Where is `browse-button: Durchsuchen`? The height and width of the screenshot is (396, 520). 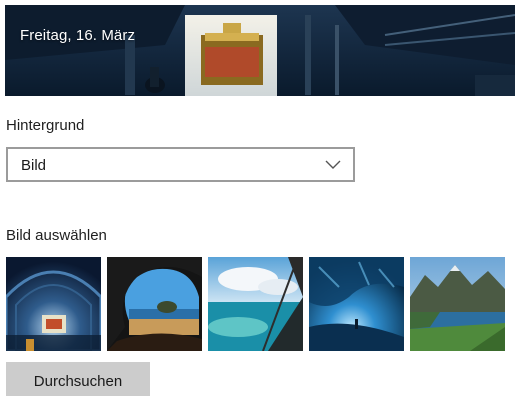 browse-button: Durchsuchen is located at coordinates (78, 379).